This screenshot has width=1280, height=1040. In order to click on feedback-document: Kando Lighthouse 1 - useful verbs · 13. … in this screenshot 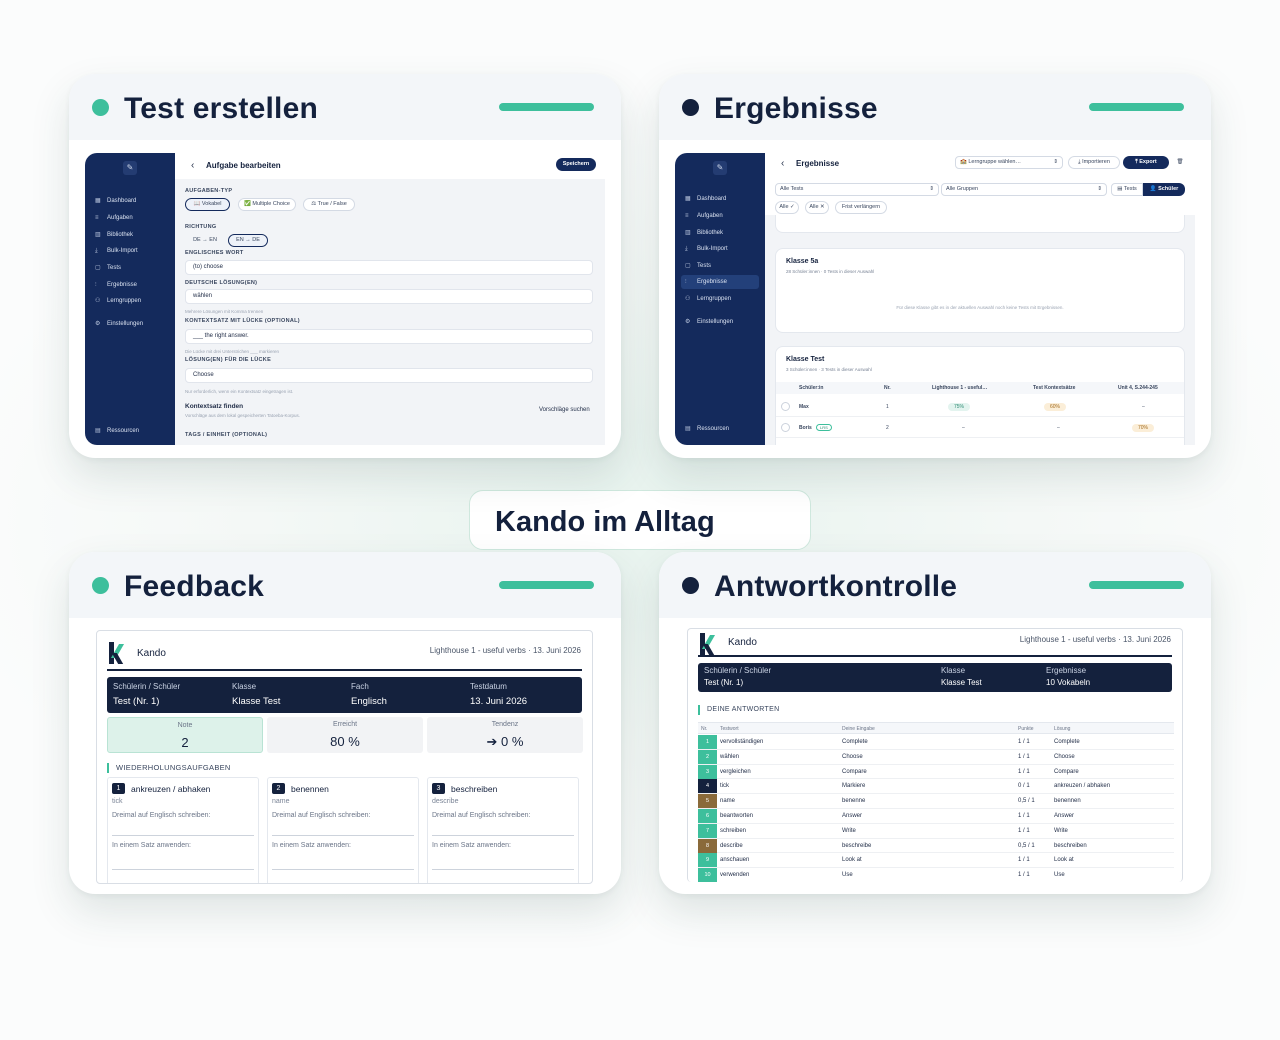, I will do `click(344, 757)`.